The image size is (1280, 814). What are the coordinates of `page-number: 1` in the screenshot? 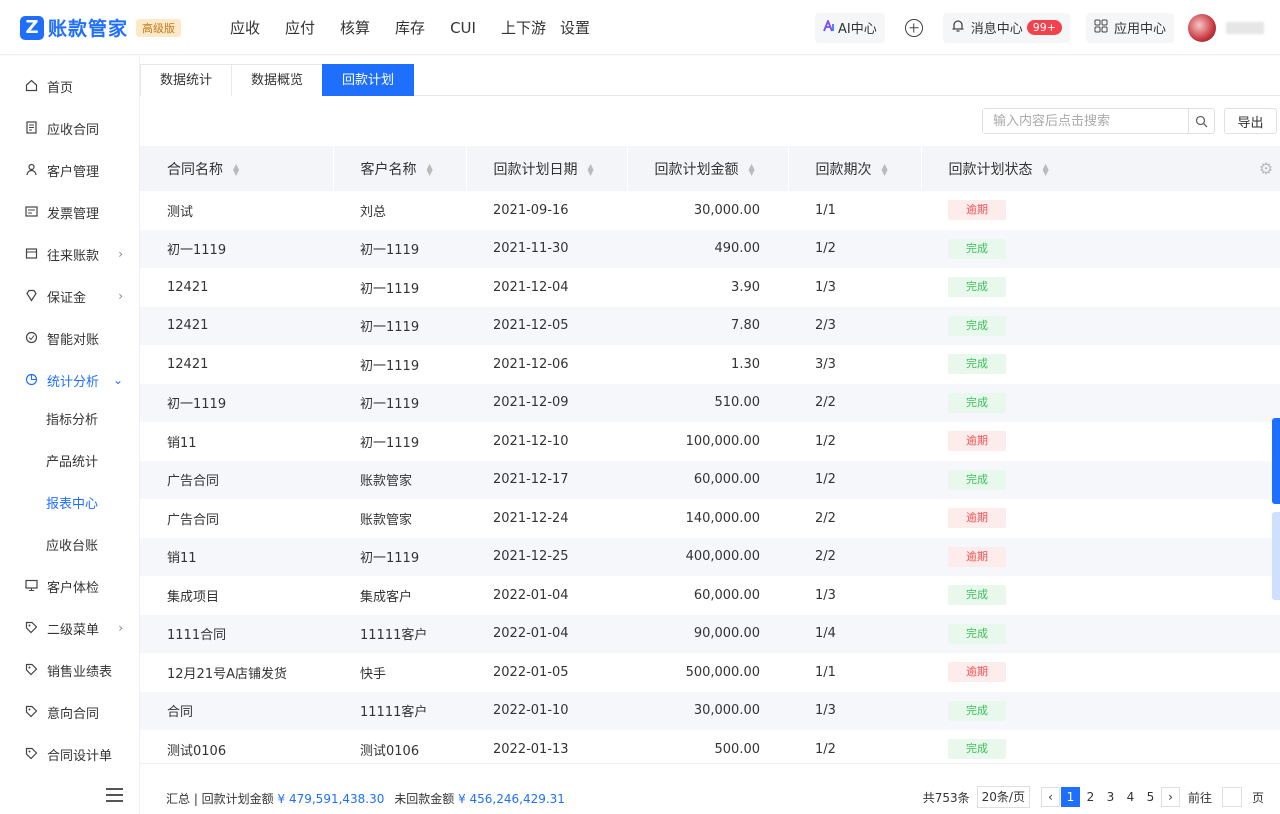 It's located at (1070, 797).